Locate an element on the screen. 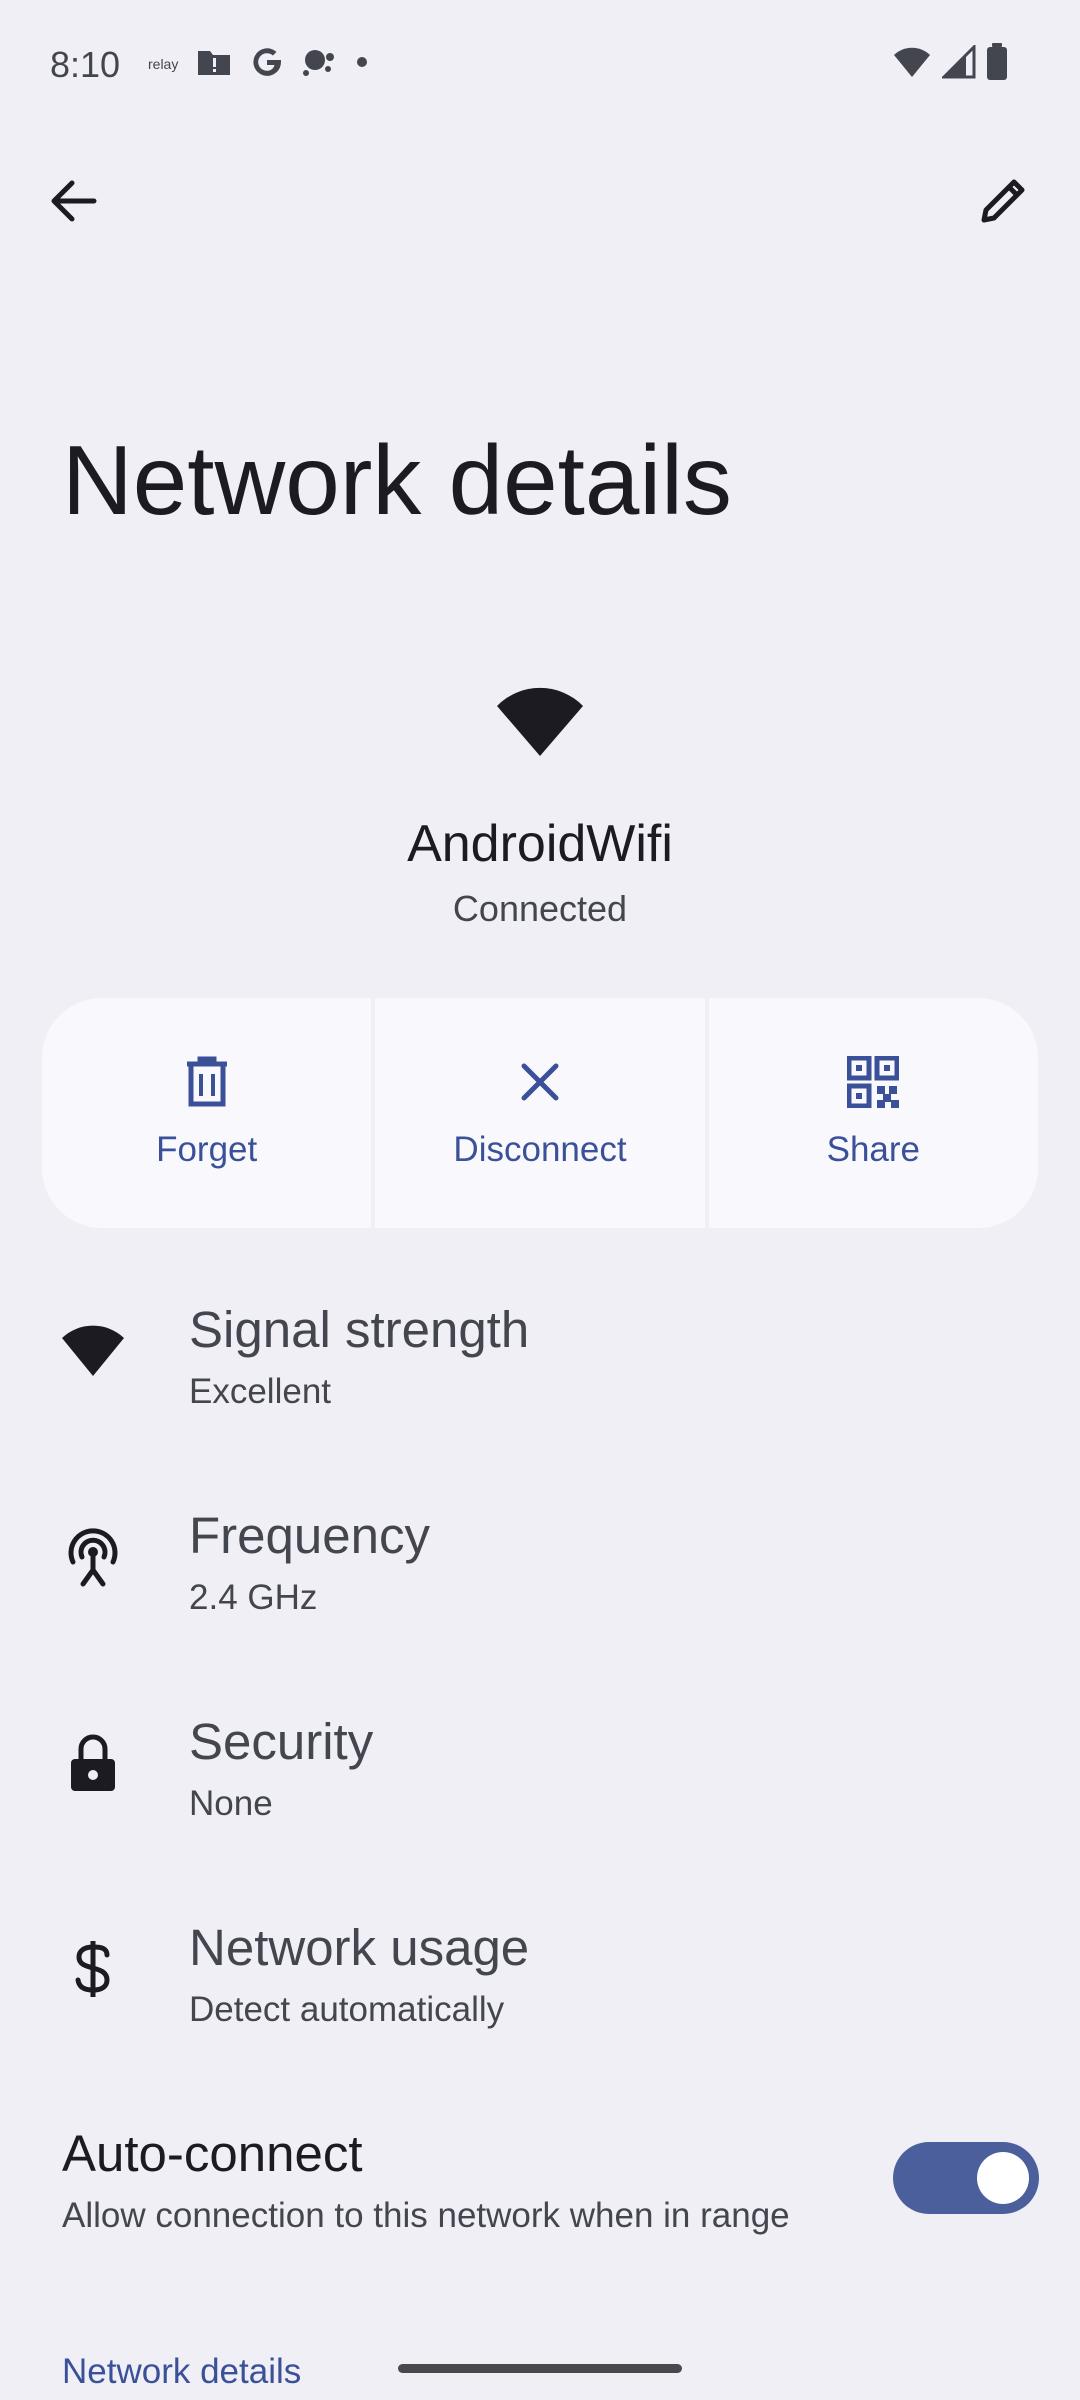 The height and width of the screenshot is (2400, 1080). status-notification-icons: relay is located at coordinates (258, 64).